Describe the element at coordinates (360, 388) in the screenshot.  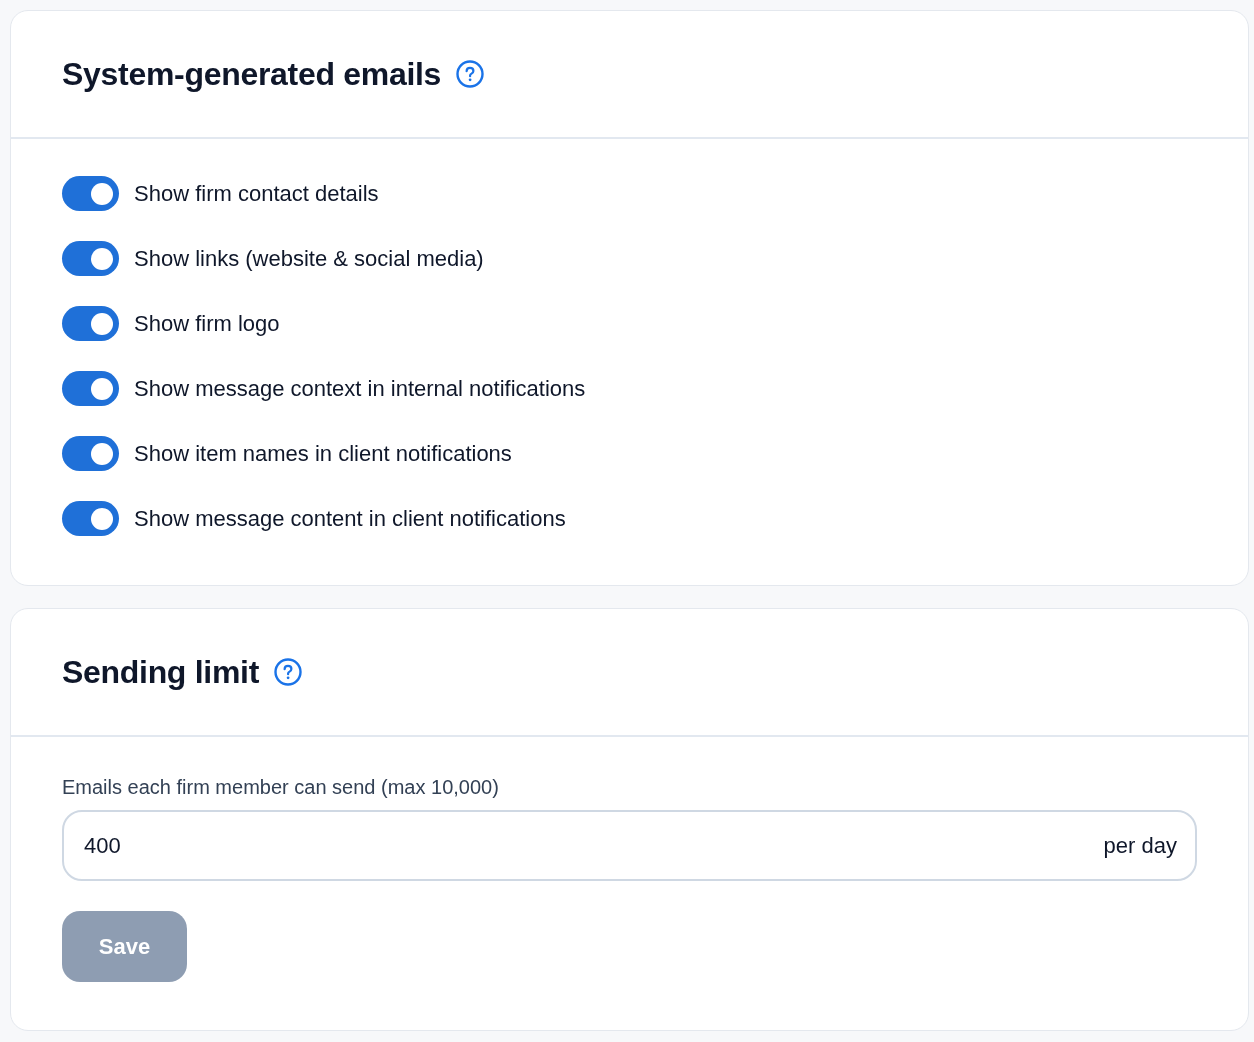
I see `toggle-label: Show message context in internal notifications` at that location.